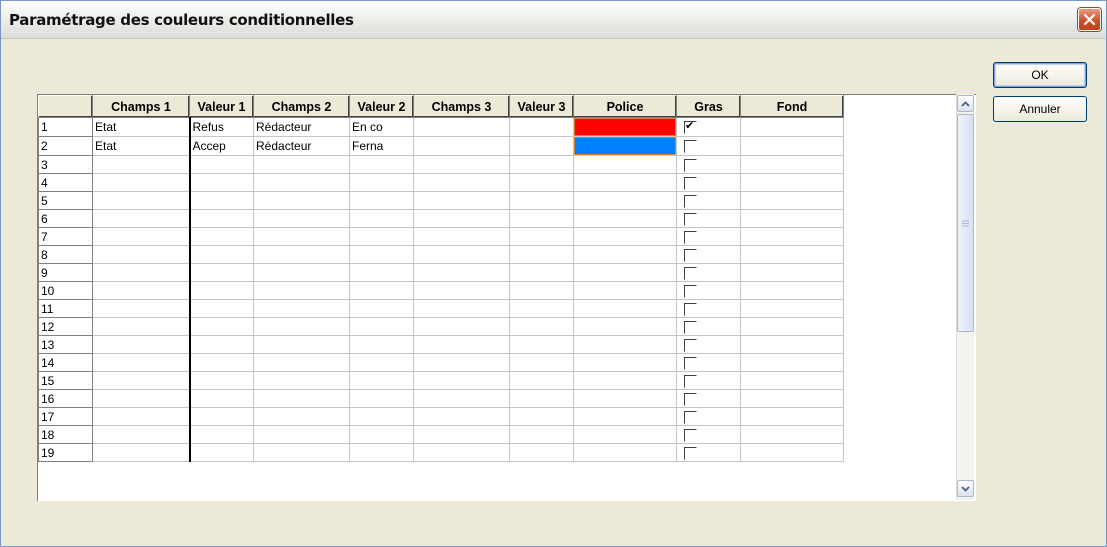 The width and height of the screenshot is (1107, 547). What do you see at coordinates (141, 106) in the screenshot?
I see `column-header: Champs 1` at bounding box center [141, 106].